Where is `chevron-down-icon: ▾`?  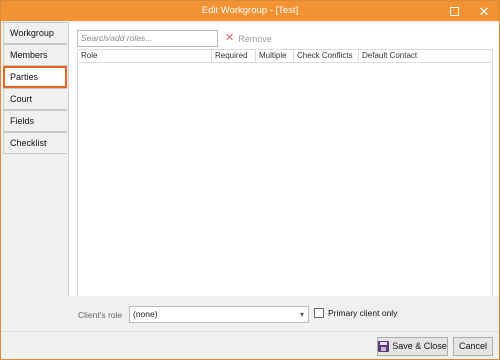 chevron-down-icon: ▾ is located at coordinates (301, 314).